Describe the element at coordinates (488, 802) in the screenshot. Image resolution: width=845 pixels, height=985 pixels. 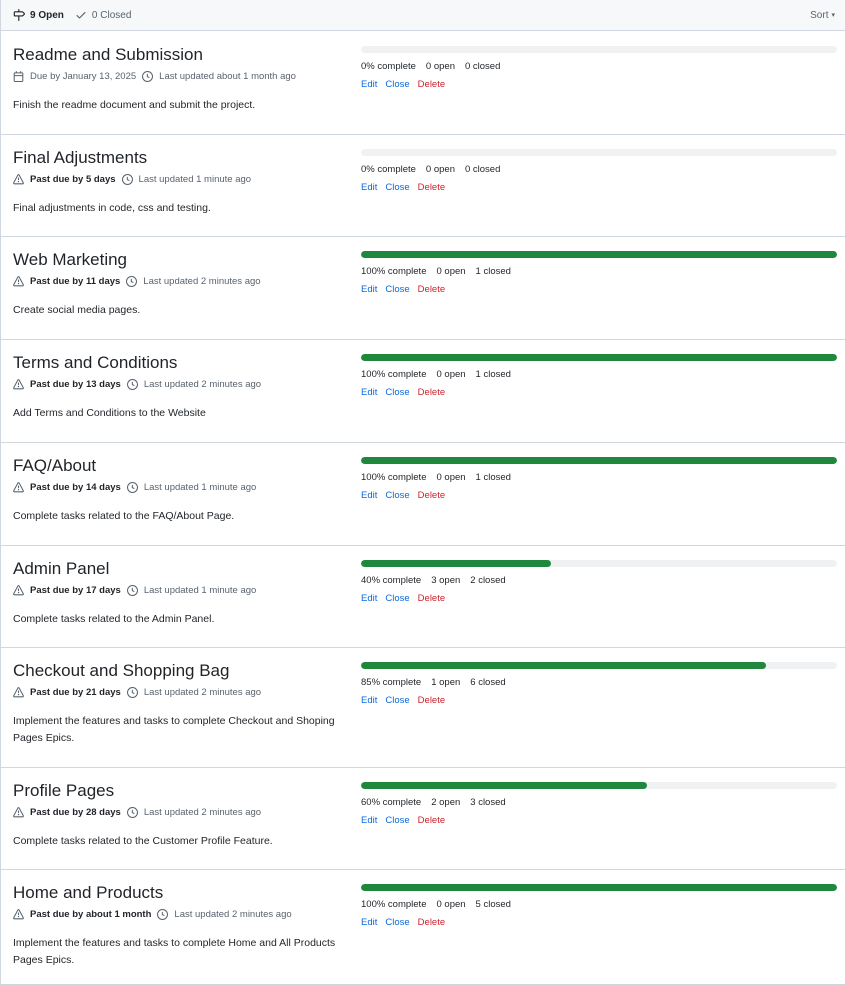
I see `closed-count: 3 closed` at that location.